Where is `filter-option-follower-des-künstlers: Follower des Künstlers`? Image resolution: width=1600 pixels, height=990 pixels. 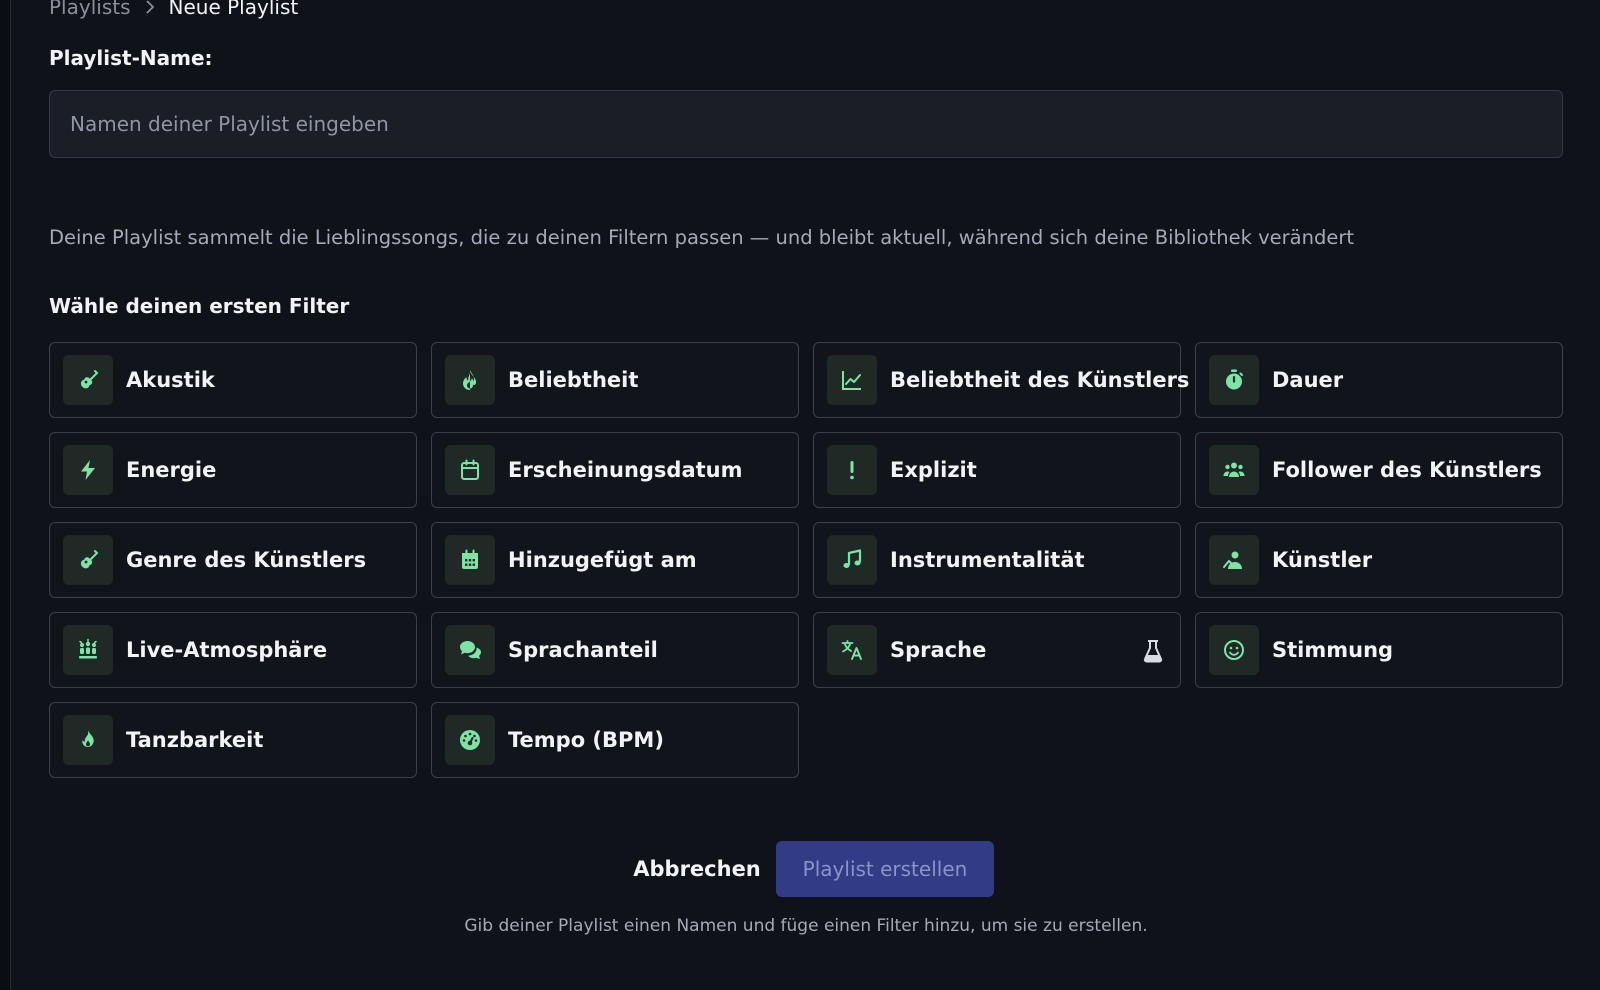 filter-option-follower-des-künstlers: Follower des Künstlers is located at coordinates (1379, 470).